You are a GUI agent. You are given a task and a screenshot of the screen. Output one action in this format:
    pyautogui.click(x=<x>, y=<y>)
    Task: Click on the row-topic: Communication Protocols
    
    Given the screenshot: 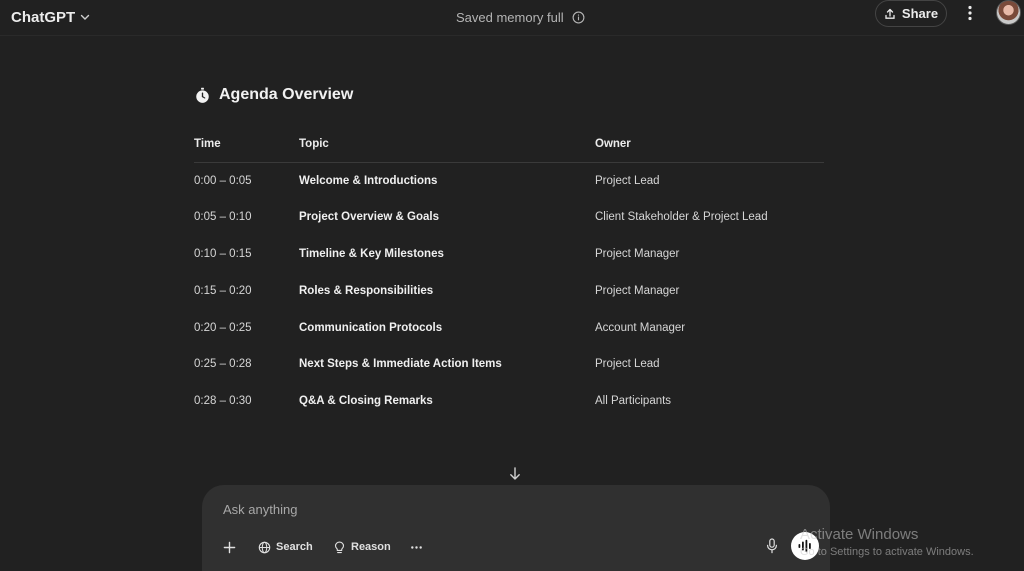 What is the action you would take?
    pyautogui.click(x=371, y=327)
    